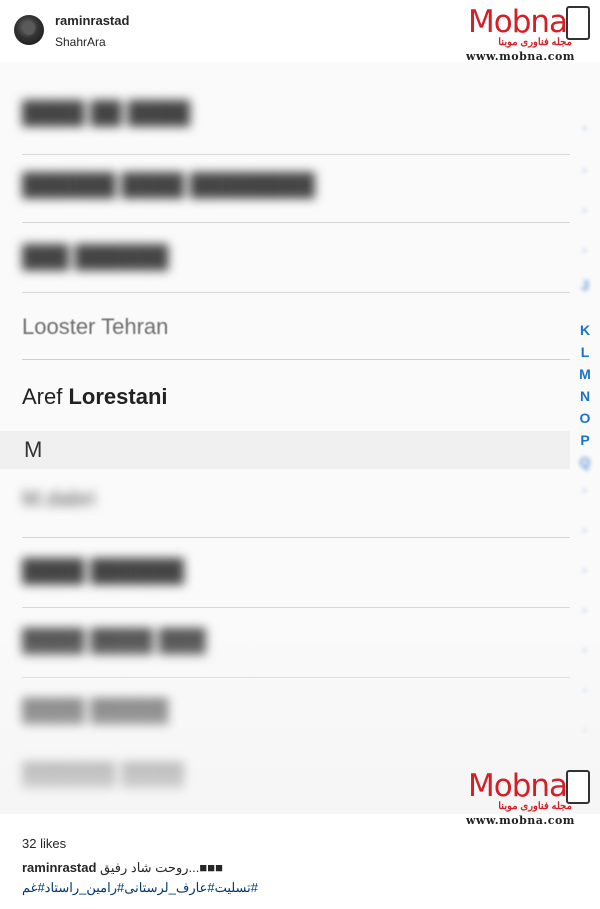 The image size is (600, 909). What do you see at coordinates (103, 570) in the screenshot?
I see `blurred-contact-row: ████ ██████` at bounding box center [103, 570].